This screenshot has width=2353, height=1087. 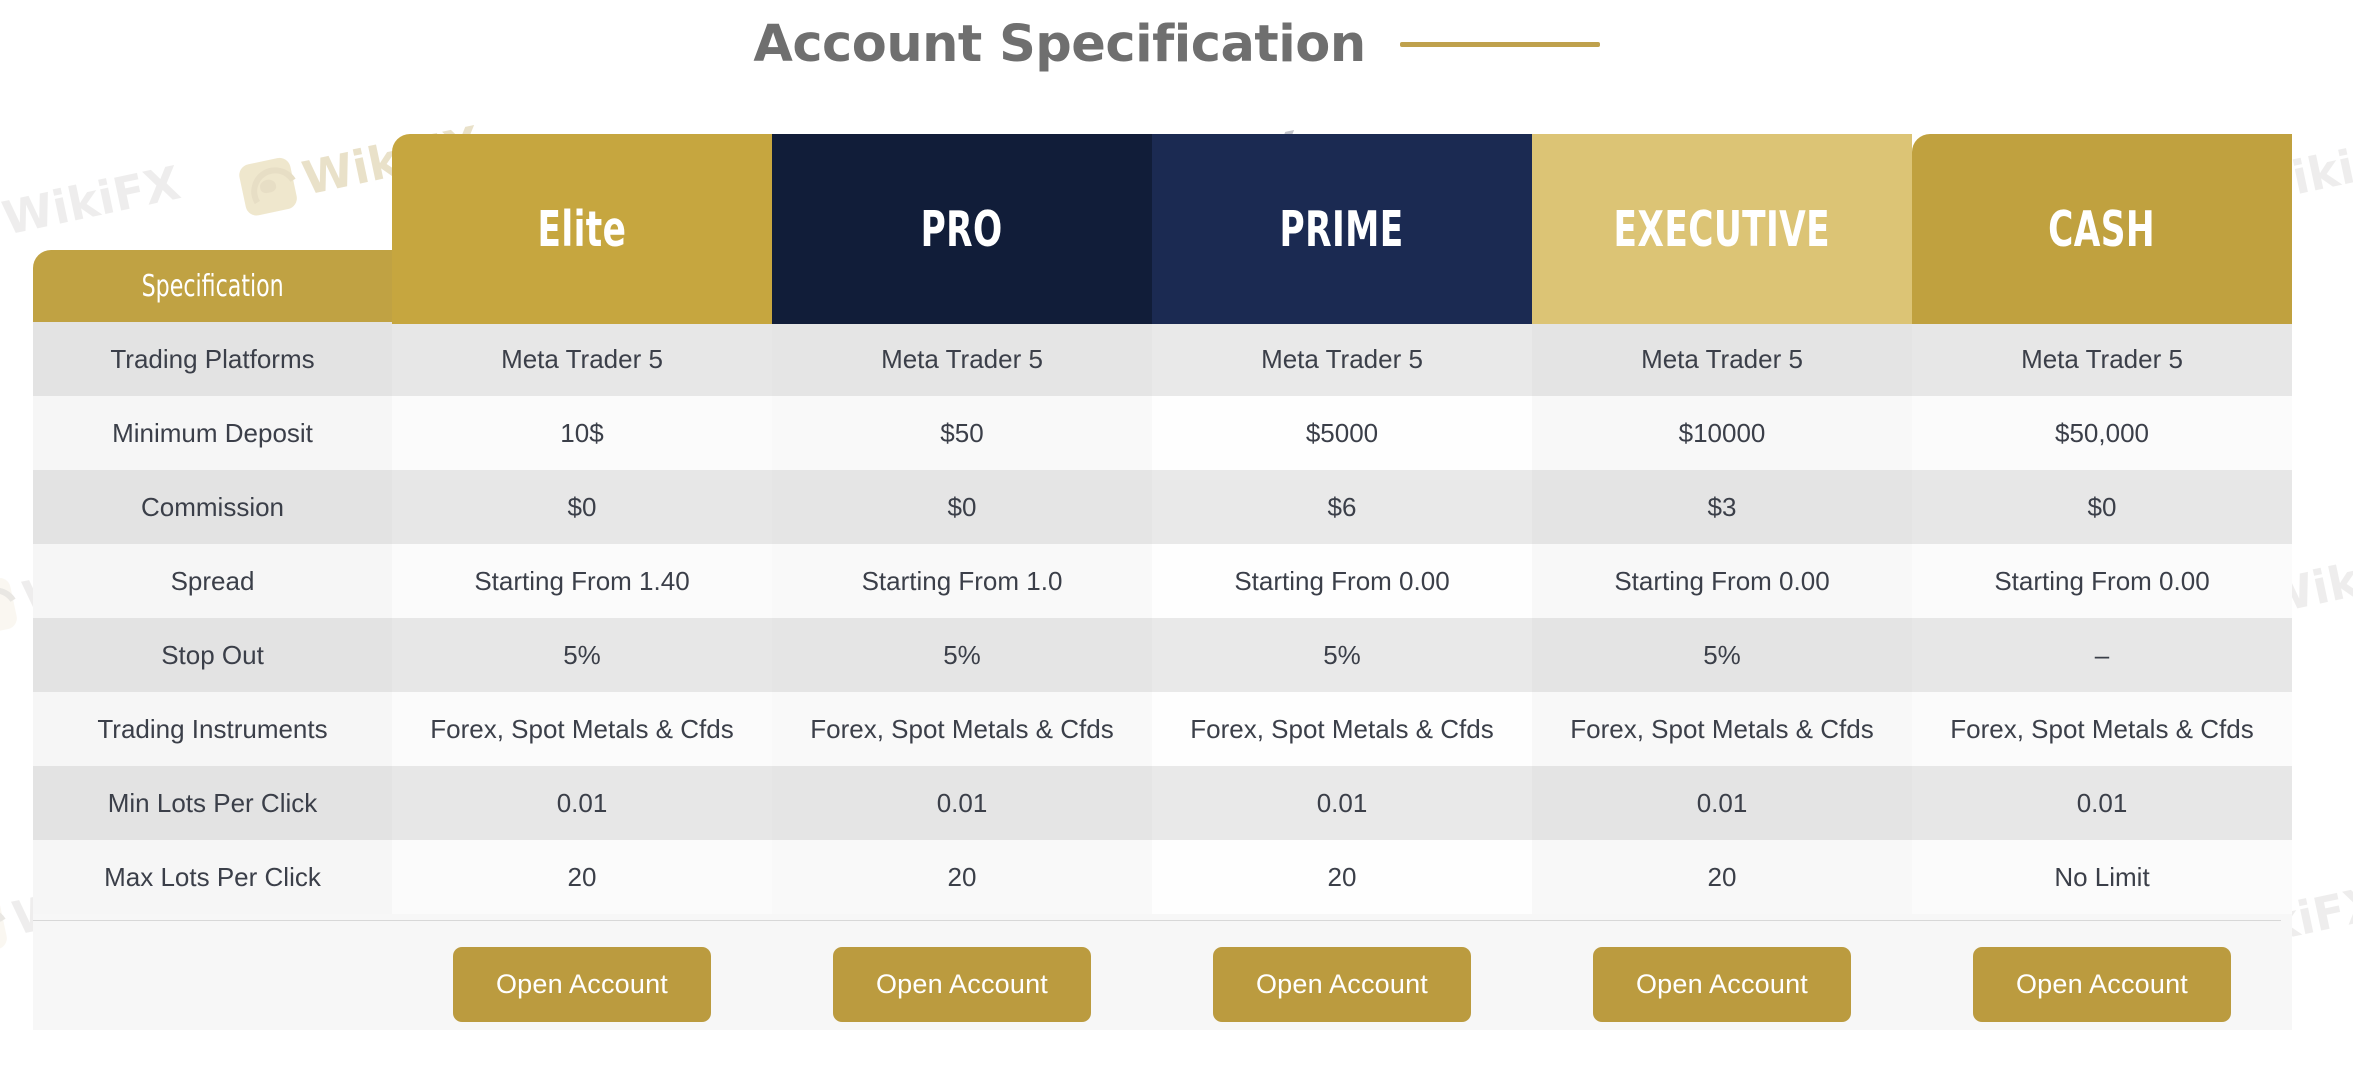 I want to click on spec-label-cell: Max Lots Per Click, so click(x=212, y=876).